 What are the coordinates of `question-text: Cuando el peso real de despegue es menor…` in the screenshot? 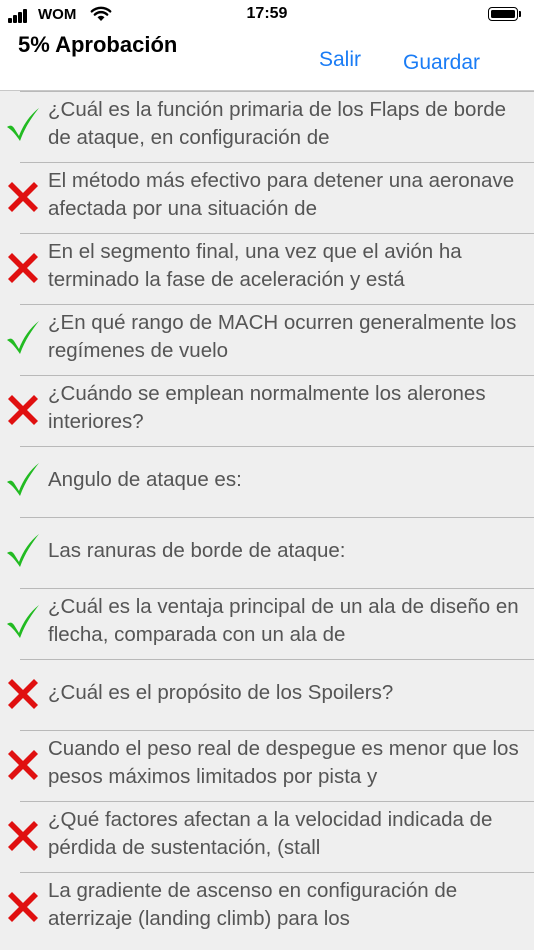 It's located at (283, 762).